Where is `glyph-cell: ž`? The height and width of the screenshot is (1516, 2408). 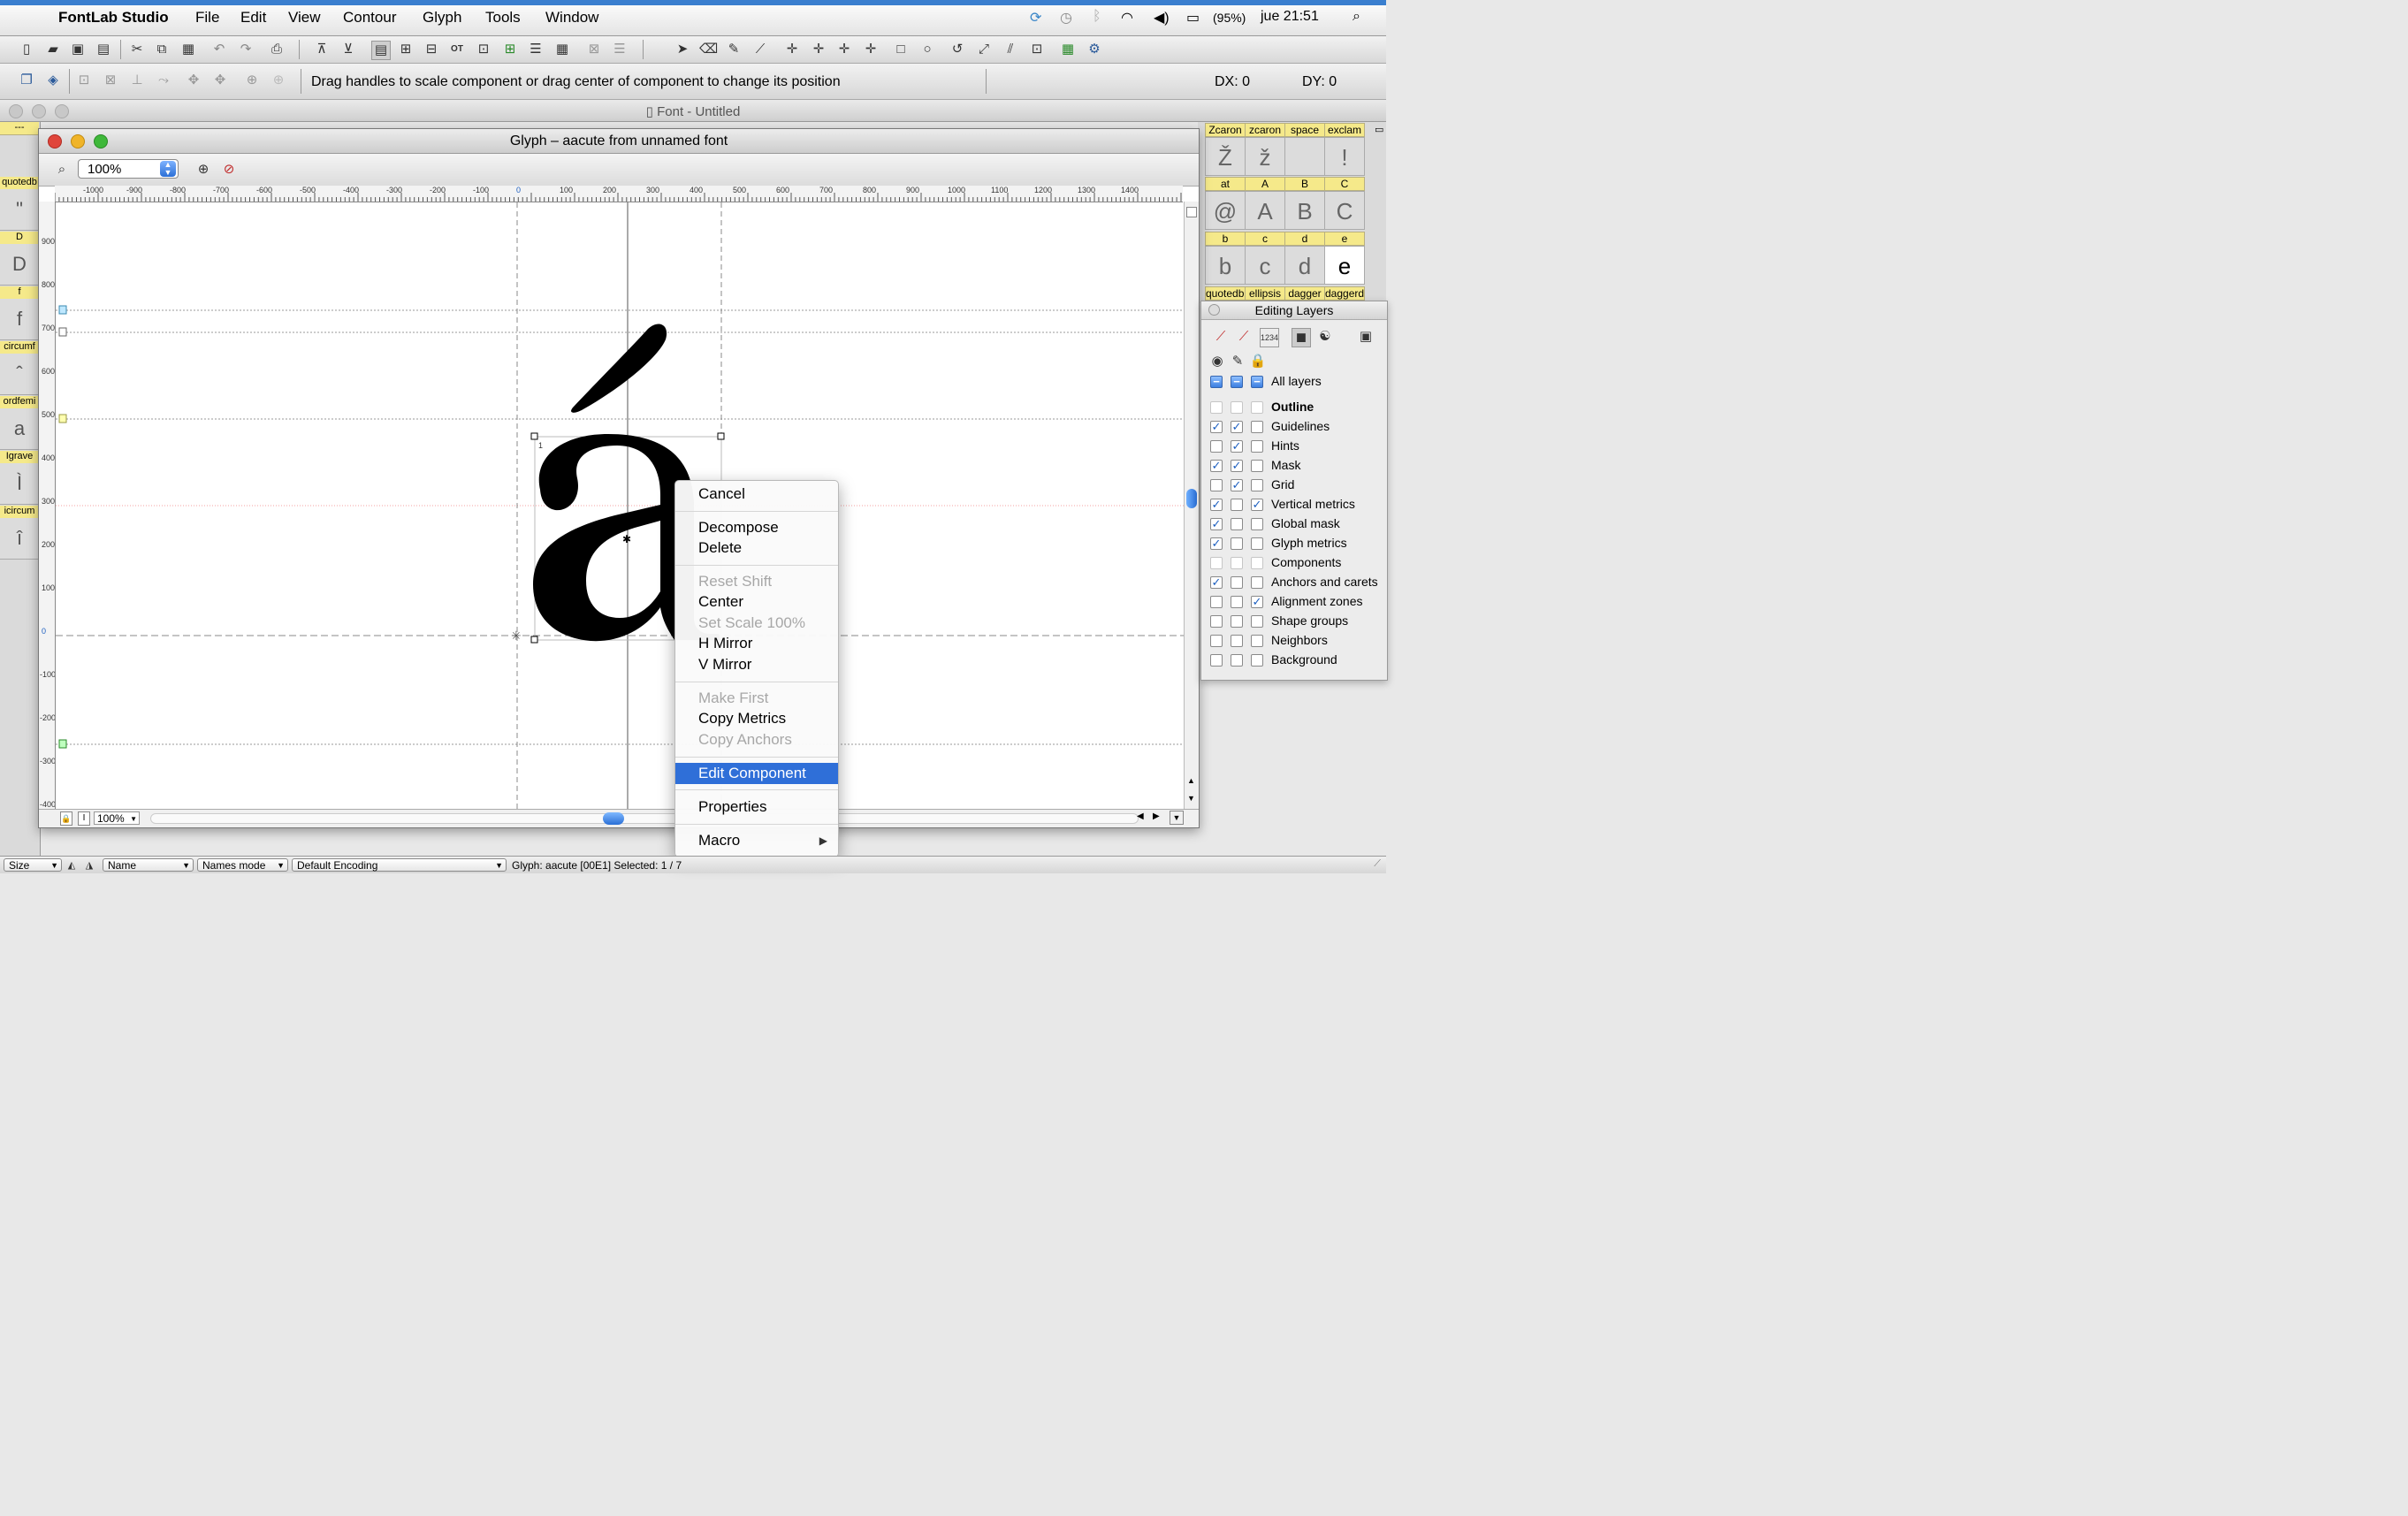
glyph-cell: ž is located at coordinates (1265, 156).